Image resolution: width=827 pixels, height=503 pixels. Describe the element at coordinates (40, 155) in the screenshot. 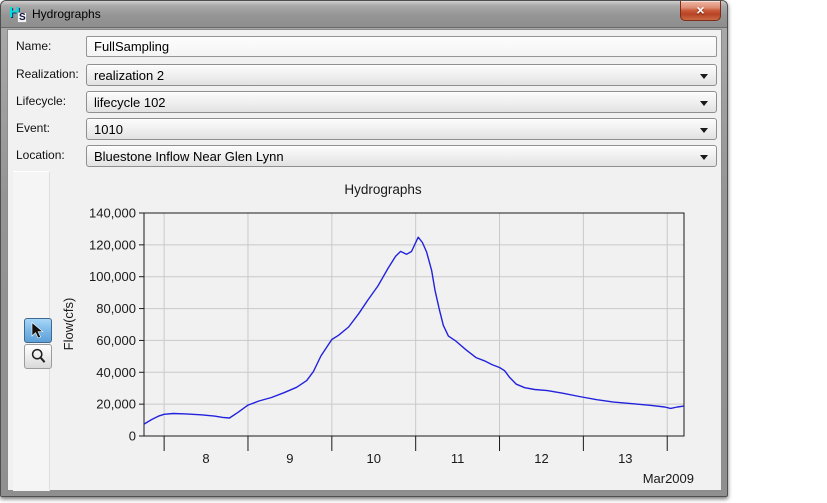

I see `location-label: Location:` at that location.